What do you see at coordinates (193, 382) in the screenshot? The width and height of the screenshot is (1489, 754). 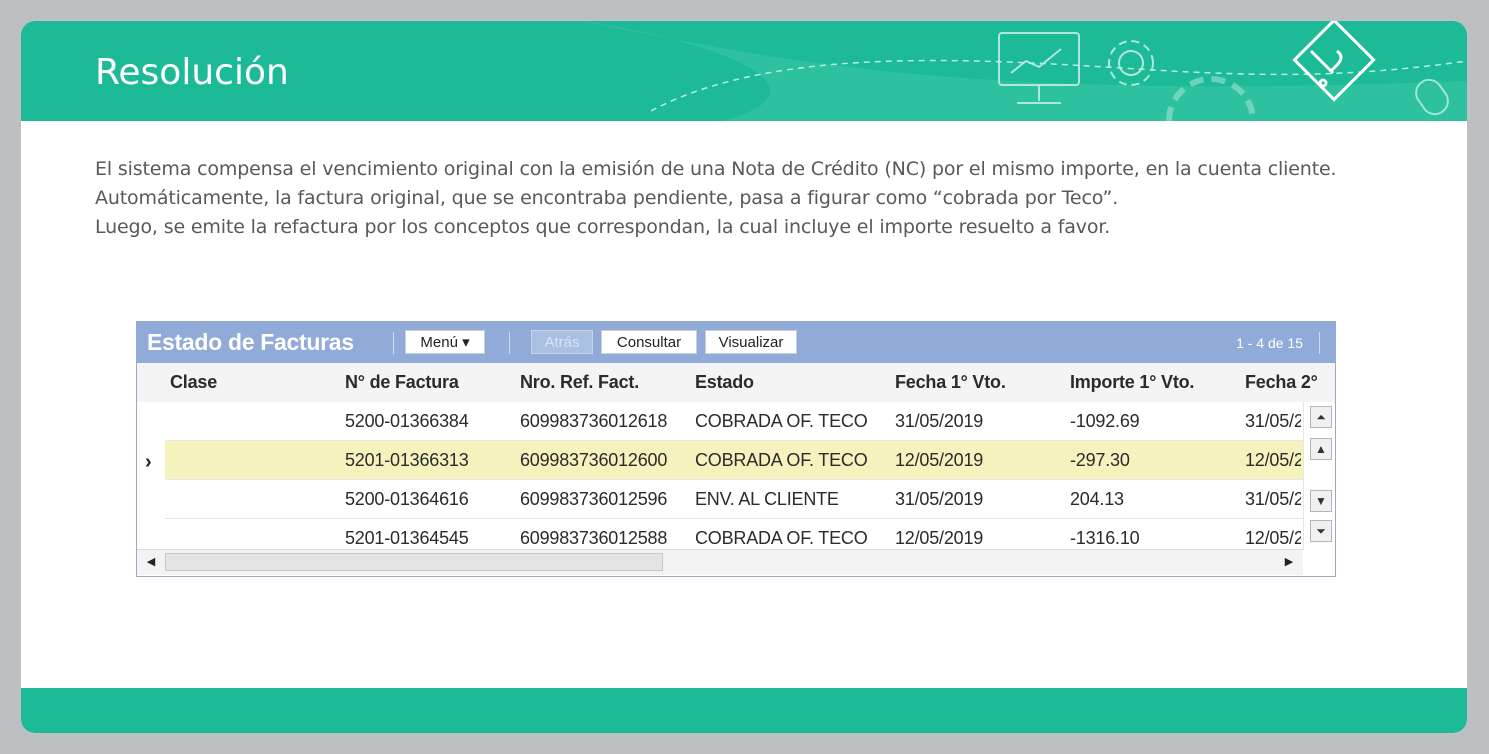 I see `column-header-clase: Clase` at bounding box center [193, 382].